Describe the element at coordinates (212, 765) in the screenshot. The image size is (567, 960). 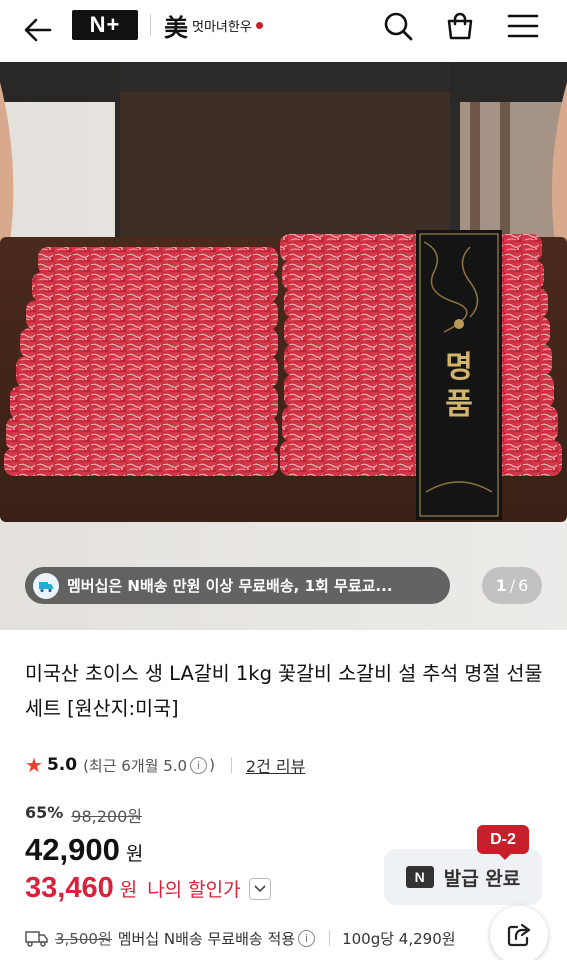
I see `rating-recent-close: )` at that location.